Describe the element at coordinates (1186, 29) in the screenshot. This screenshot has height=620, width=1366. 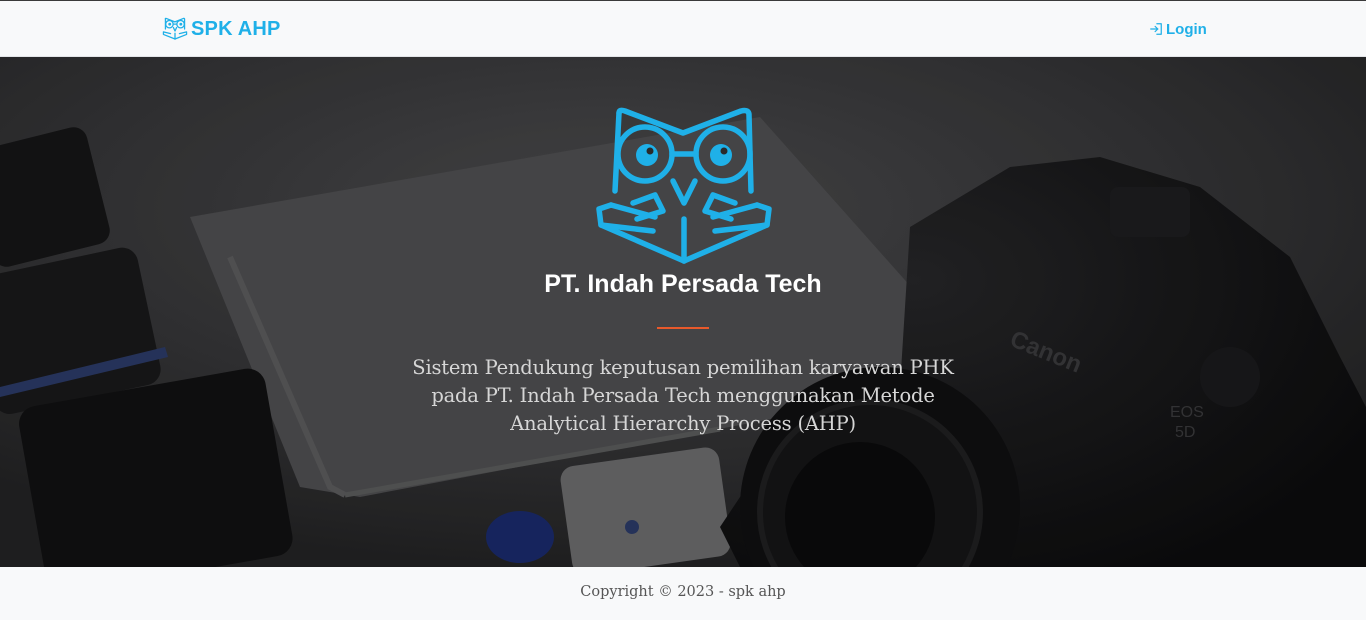
I see `login-label: Login` at that location.